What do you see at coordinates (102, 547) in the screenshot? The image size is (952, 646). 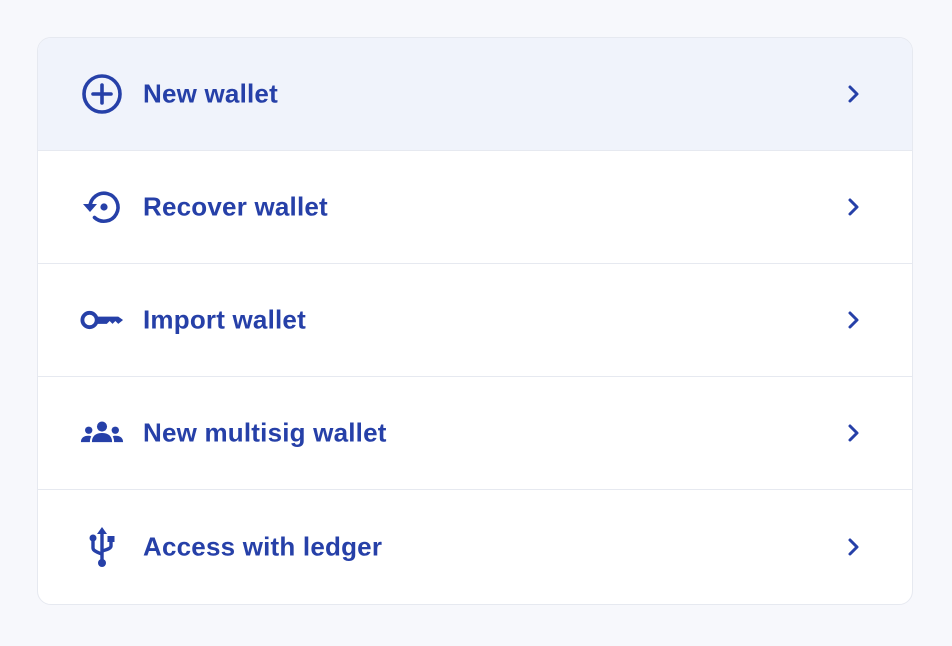 I see `usb-icon` at bounding box center [102, 547].